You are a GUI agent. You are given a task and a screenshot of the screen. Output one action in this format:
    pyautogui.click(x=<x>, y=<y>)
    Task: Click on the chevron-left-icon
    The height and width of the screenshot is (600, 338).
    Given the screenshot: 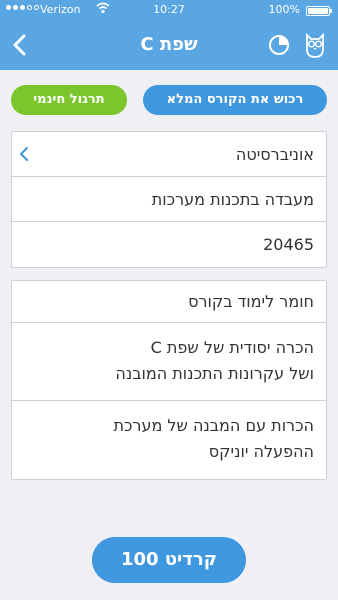 What is the action you would take?
    pyautogui.click(x=24, y=154)
    